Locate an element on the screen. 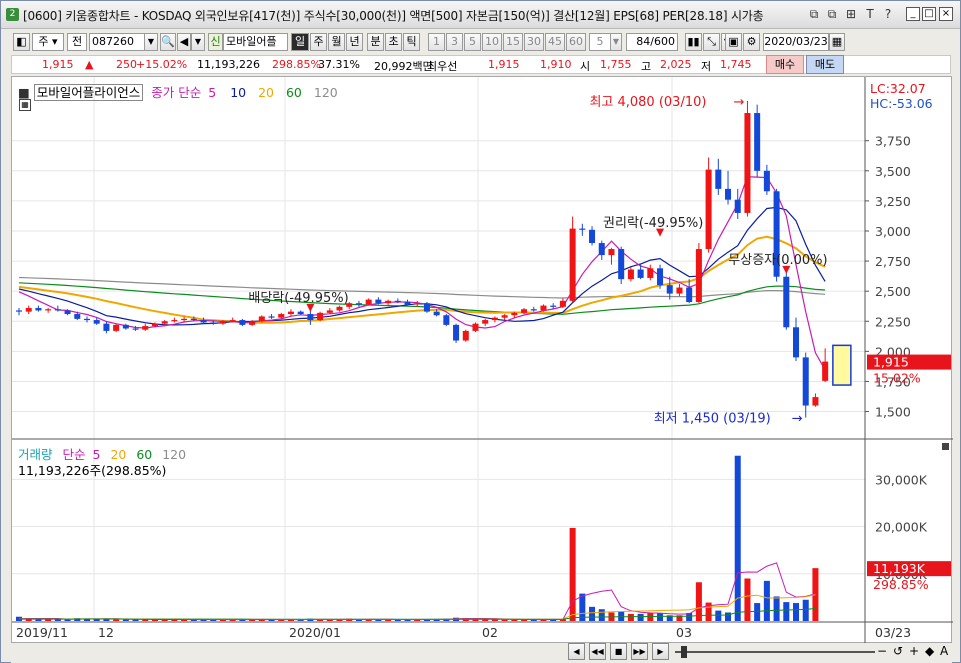  zoom-reset-icon: ↺ is located at coordinates (898, 651).